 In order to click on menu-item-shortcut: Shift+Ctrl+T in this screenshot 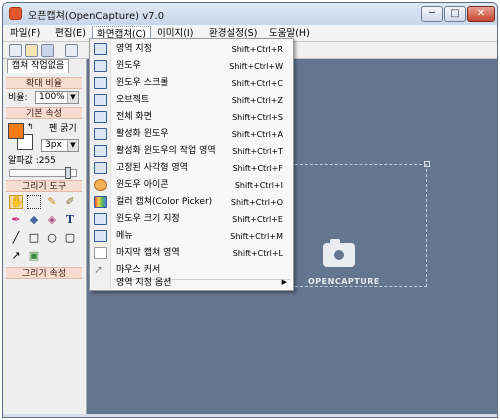, I will do `click(257, 151)`.